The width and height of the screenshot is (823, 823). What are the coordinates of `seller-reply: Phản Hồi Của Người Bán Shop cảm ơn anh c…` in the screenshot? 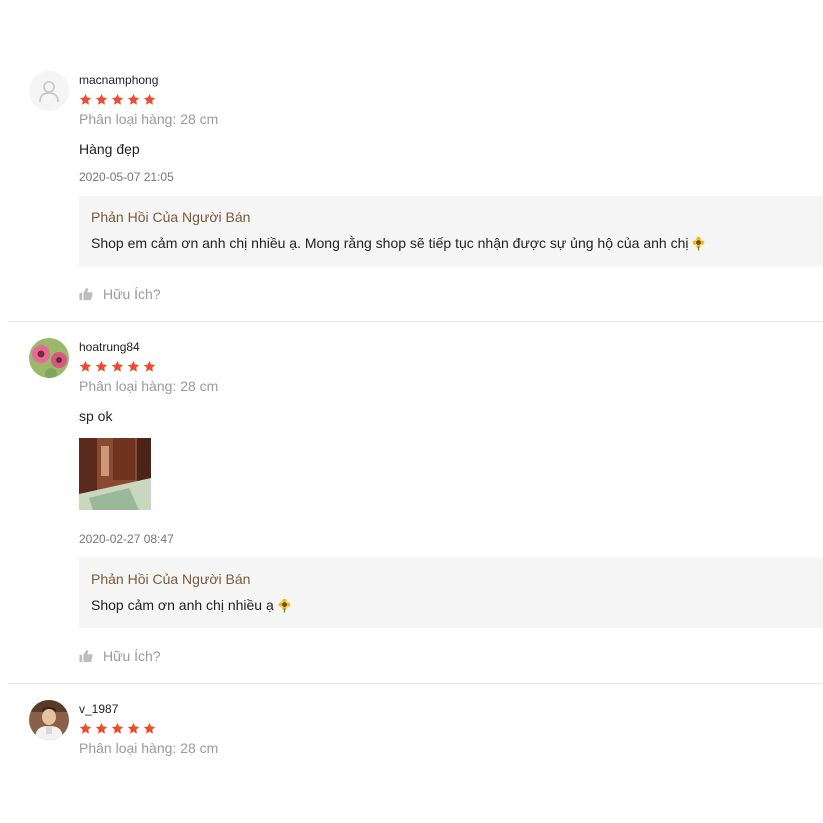 It's located at (451, 593).